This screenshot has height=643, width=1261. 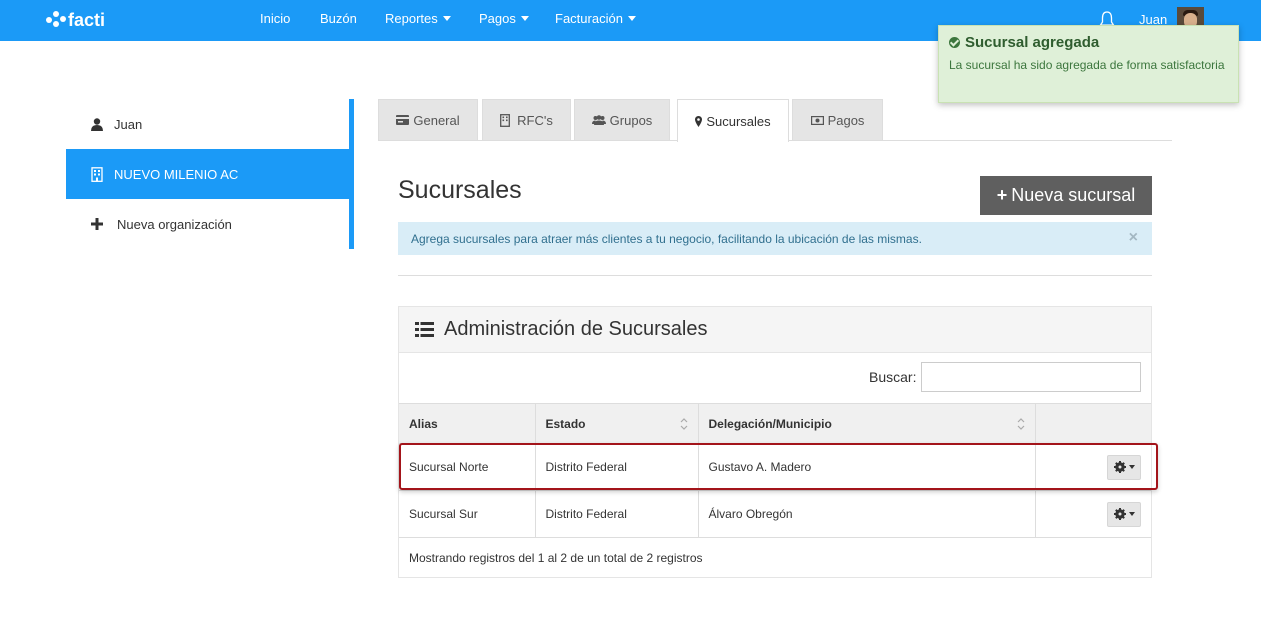 What do you see at coordinates (598, 120) in the screenshot?
I see `users-icon` at bounding box center [598, 120].